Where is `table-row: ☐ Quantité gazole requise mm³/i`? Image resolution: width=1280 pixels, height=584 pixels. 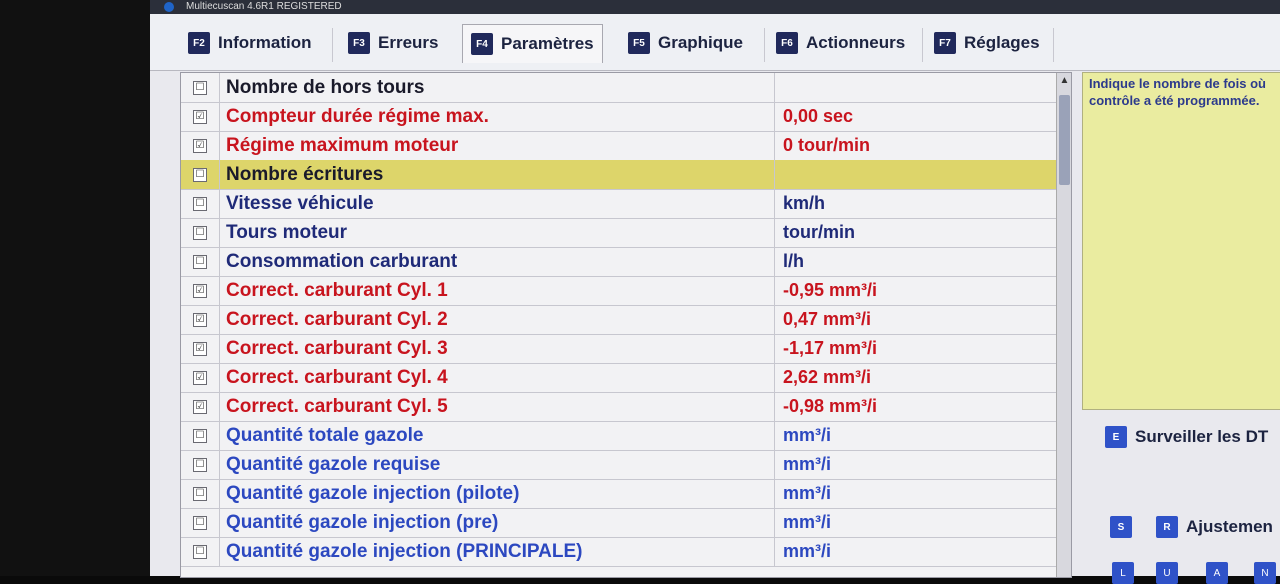
table-row: ☐ Quantité gazole requise mm³/i is located at coordinates (618, 465).